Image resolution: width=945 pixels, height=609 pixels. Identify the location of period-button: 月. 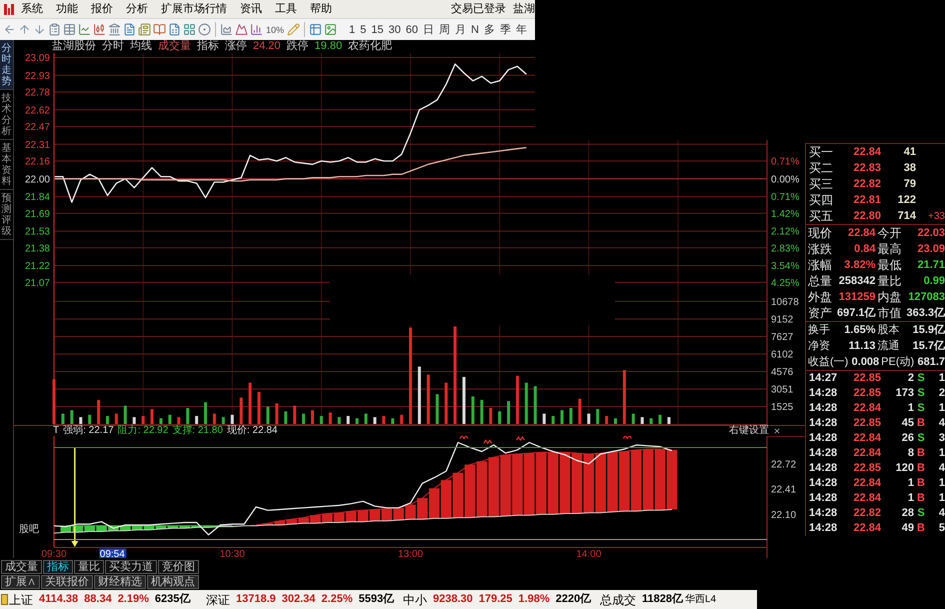
(460, 29).